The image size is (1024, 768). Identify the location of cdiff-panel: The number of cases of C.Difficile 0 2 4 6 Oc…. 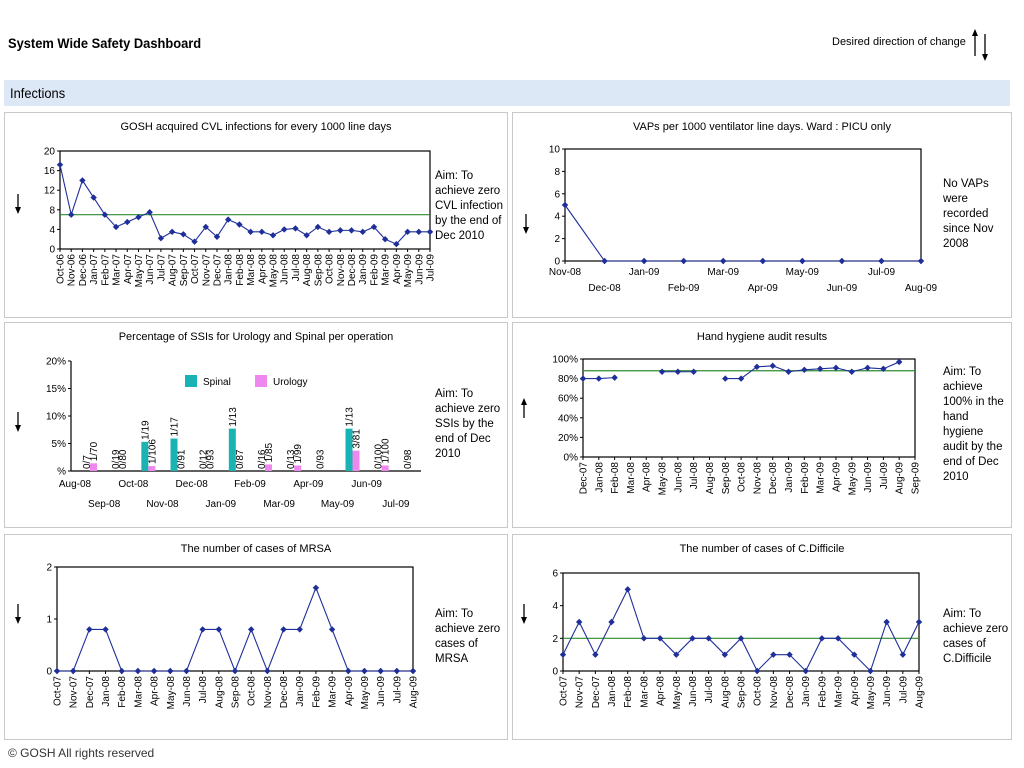
(762, 637).